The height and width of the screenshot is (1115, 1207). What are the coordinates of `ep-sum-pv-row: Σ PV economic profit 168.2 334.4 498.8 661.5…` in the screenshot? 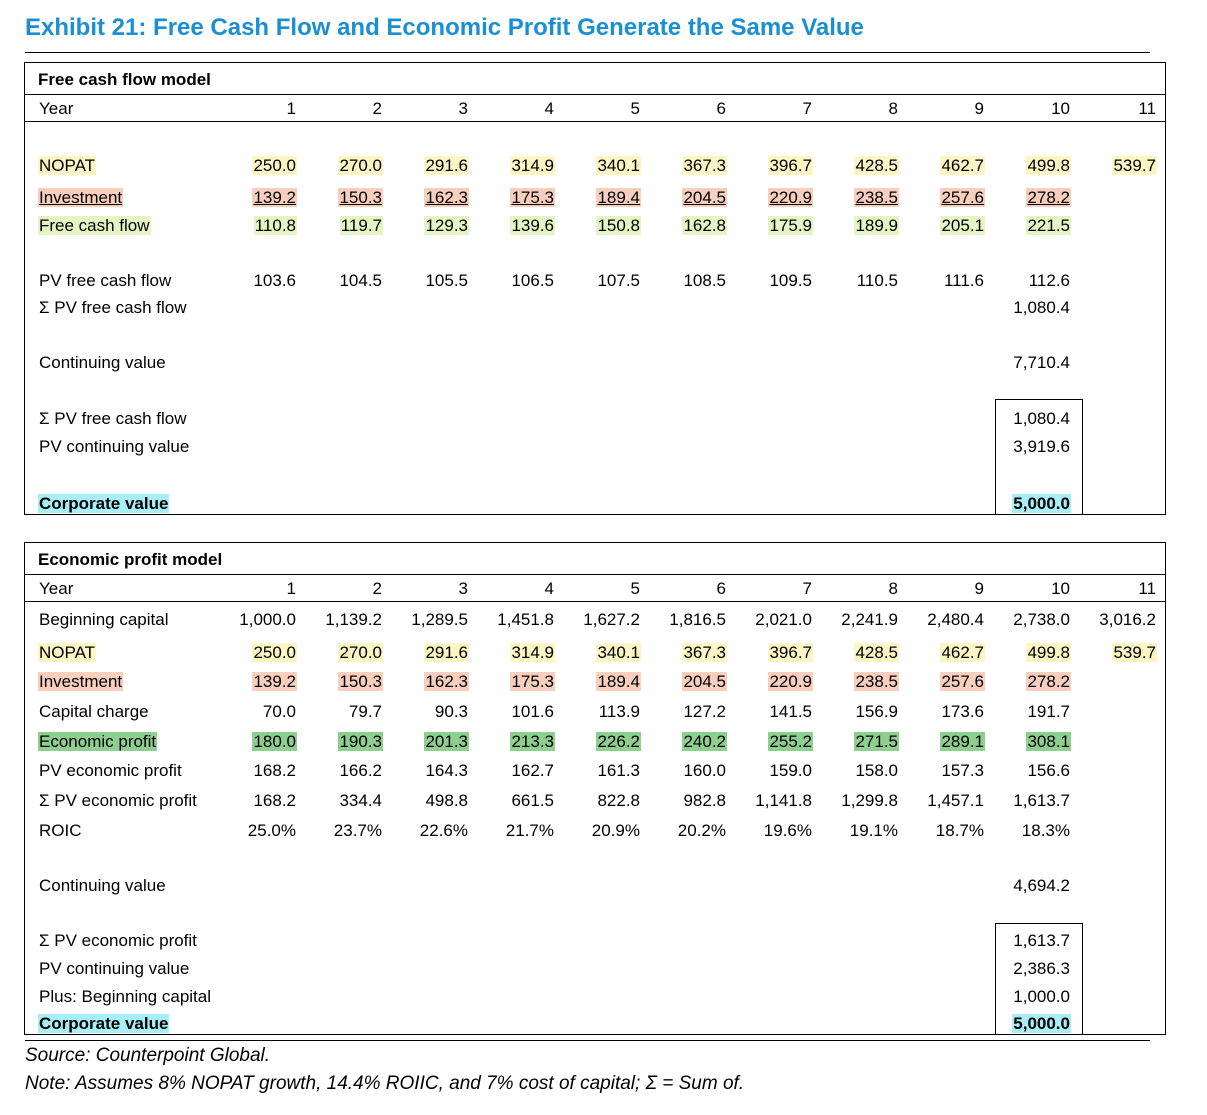 It's located at (595, 801).